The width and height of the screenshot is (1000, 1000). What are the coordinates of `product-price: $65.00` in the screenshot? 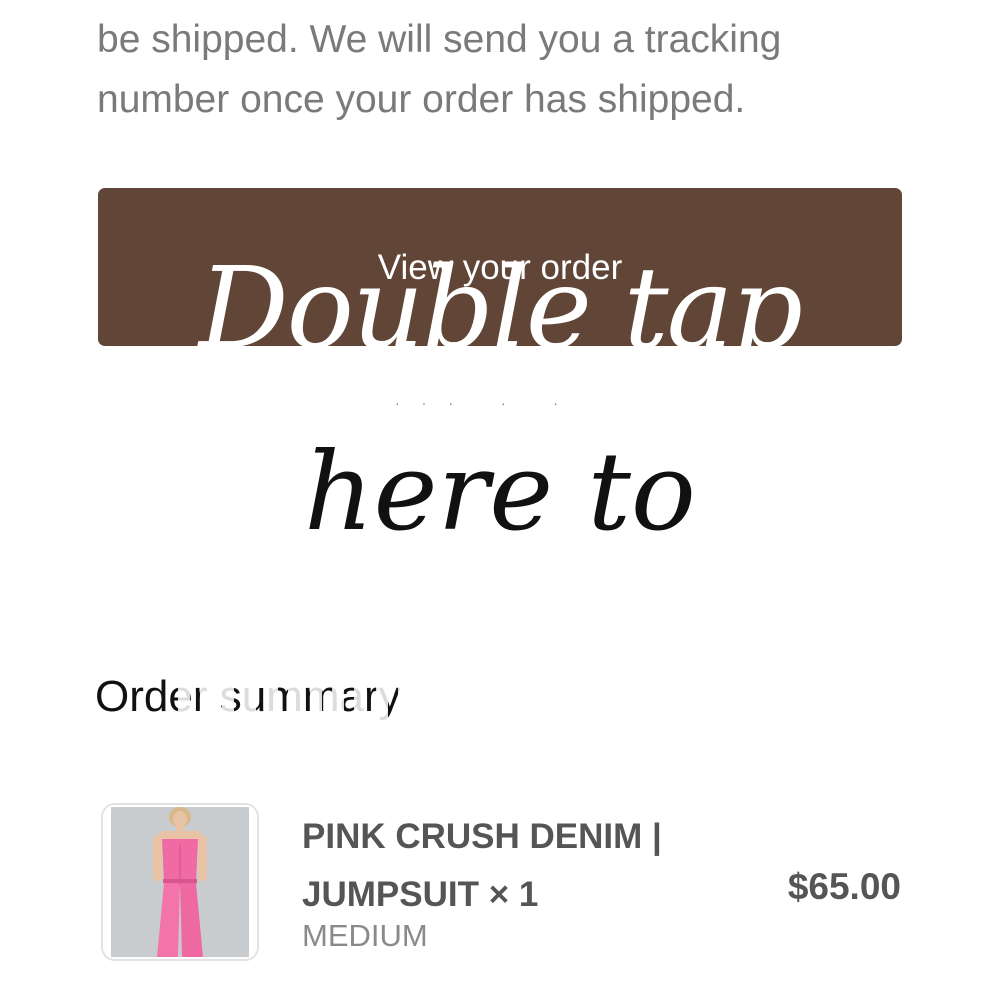 It's located at (844, 886).